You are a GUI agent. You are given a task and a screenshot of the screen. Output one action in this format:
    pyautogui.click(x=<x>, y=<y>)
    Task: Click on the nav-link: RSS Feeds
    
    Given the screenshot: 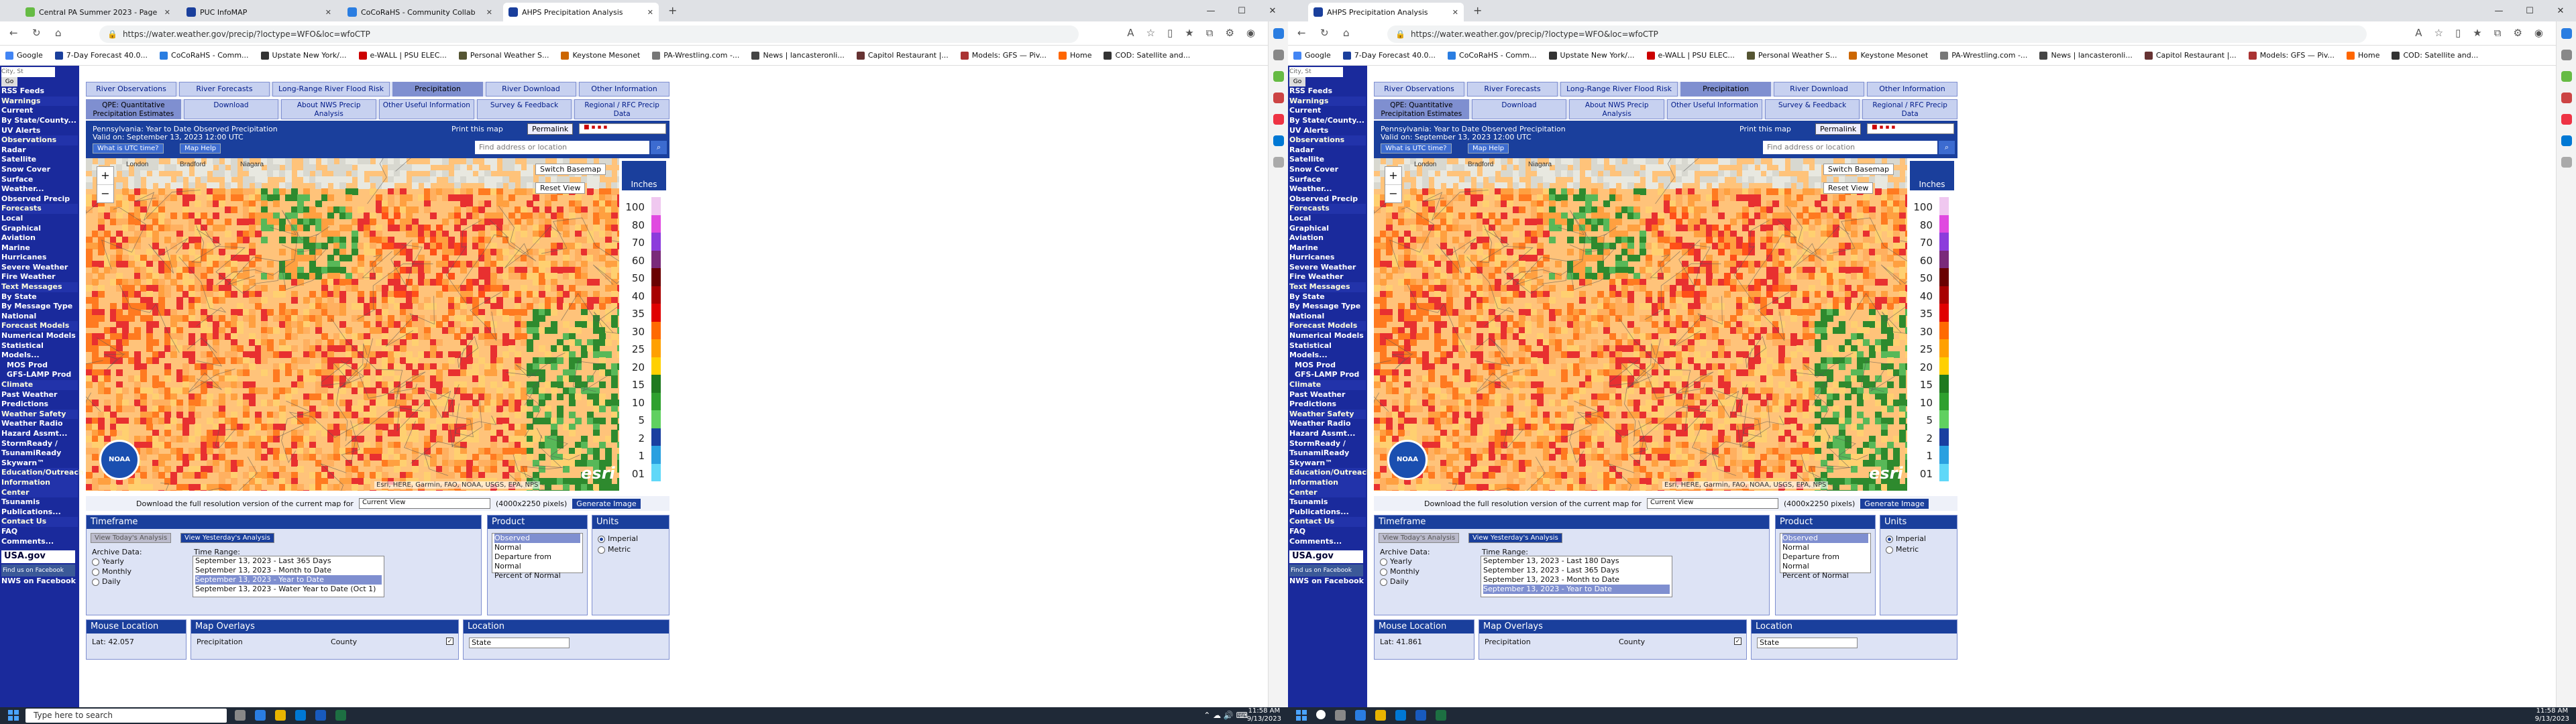 What is the action you would take?
    pyautogui.click(x=39, y=92)
    